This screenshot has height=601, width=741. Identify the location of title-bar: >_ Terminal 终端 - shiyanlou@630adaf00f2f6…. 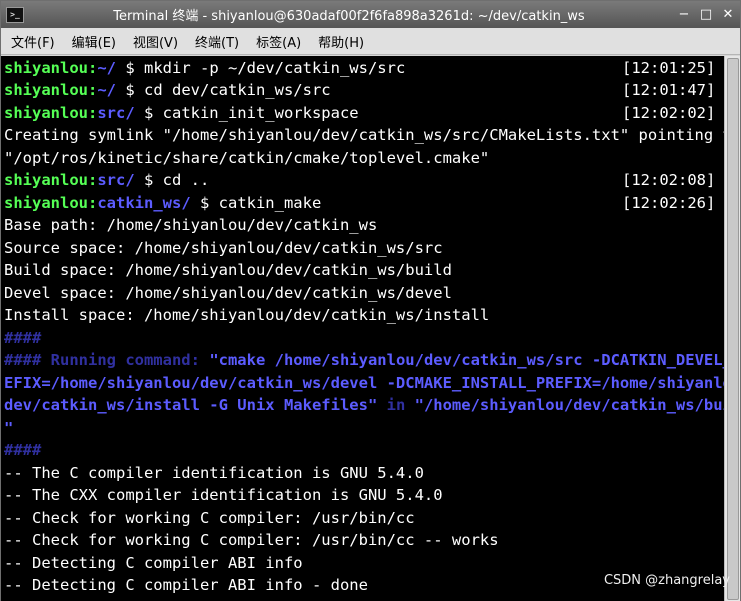
(370, 14).